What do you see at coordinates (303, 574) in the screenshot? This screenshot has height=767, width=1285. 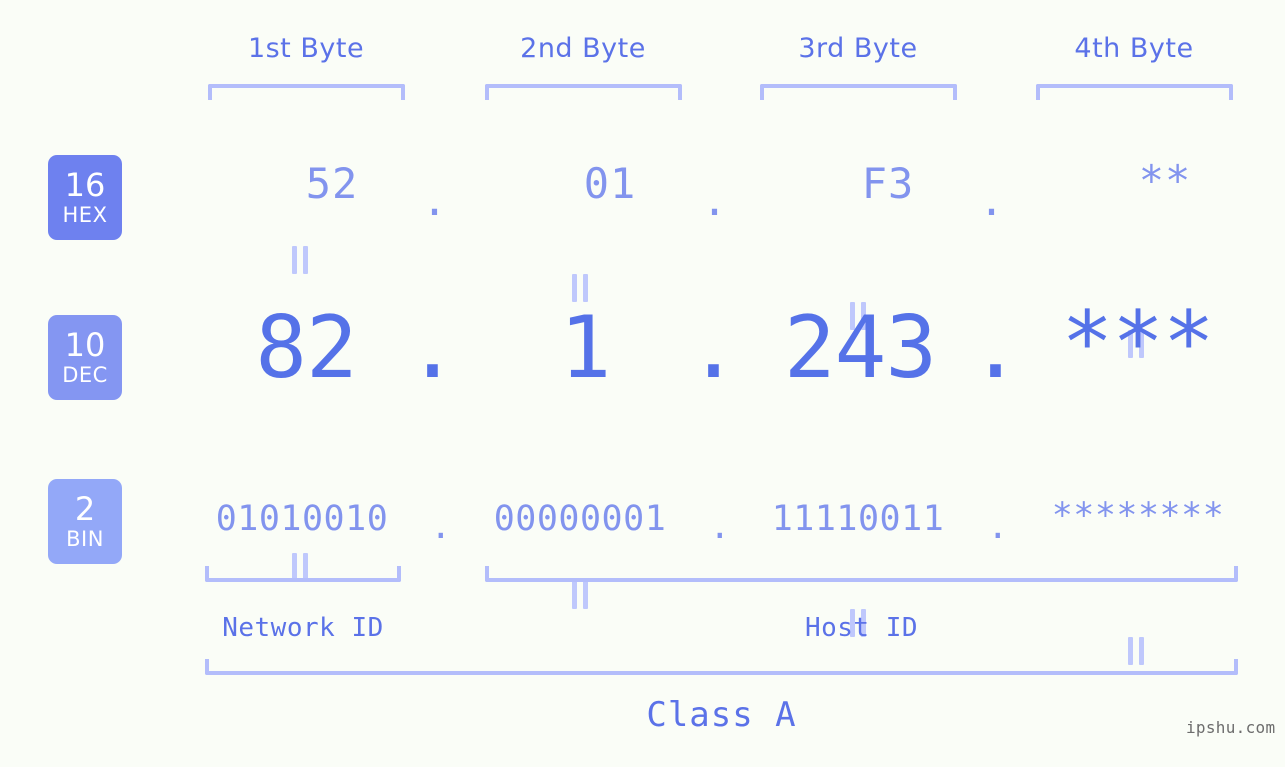 I see `network-id-bracket` at bounding box center [303, 574].